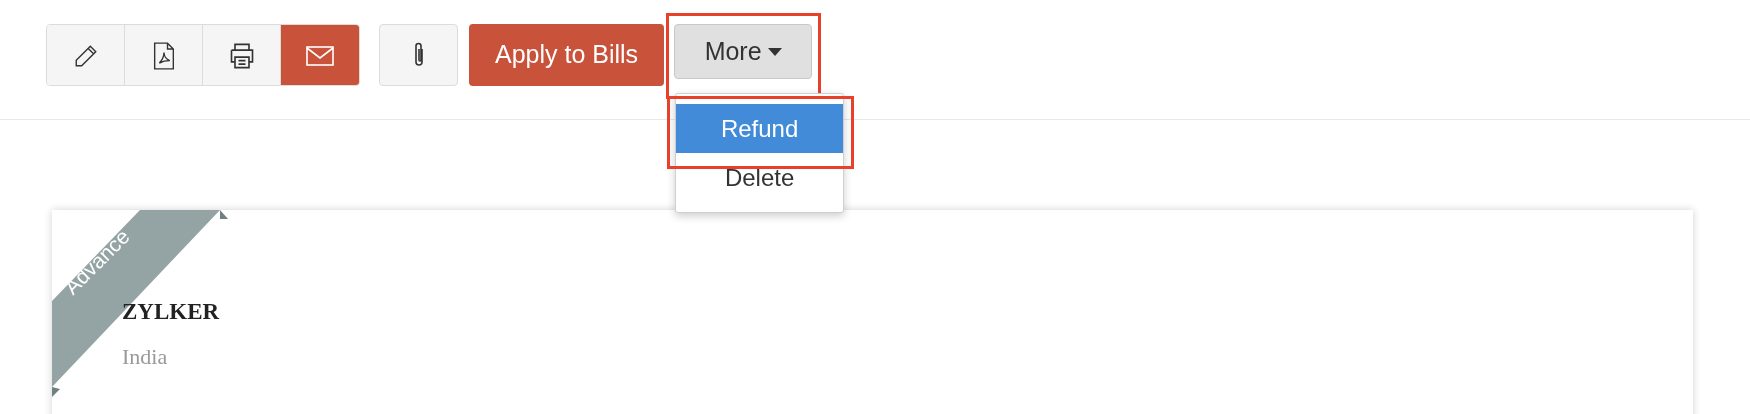 The width and height of the screenshot is (1750, 414). I want to click on more-button: More, so click(743, 51).